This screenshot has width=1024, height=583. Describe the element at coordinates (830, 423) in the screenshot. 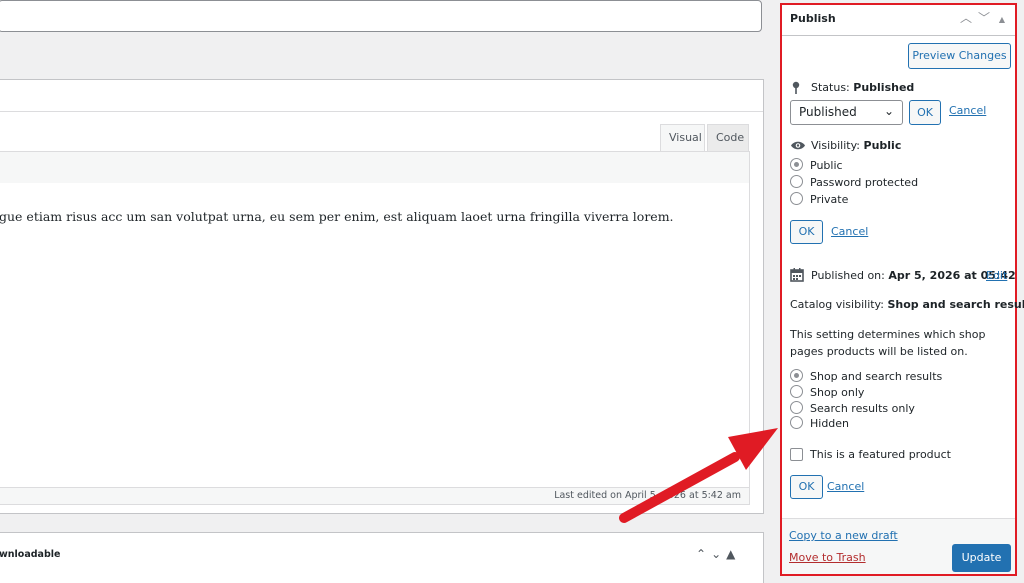

I see `catalog-option-label: Hidden` at that location.